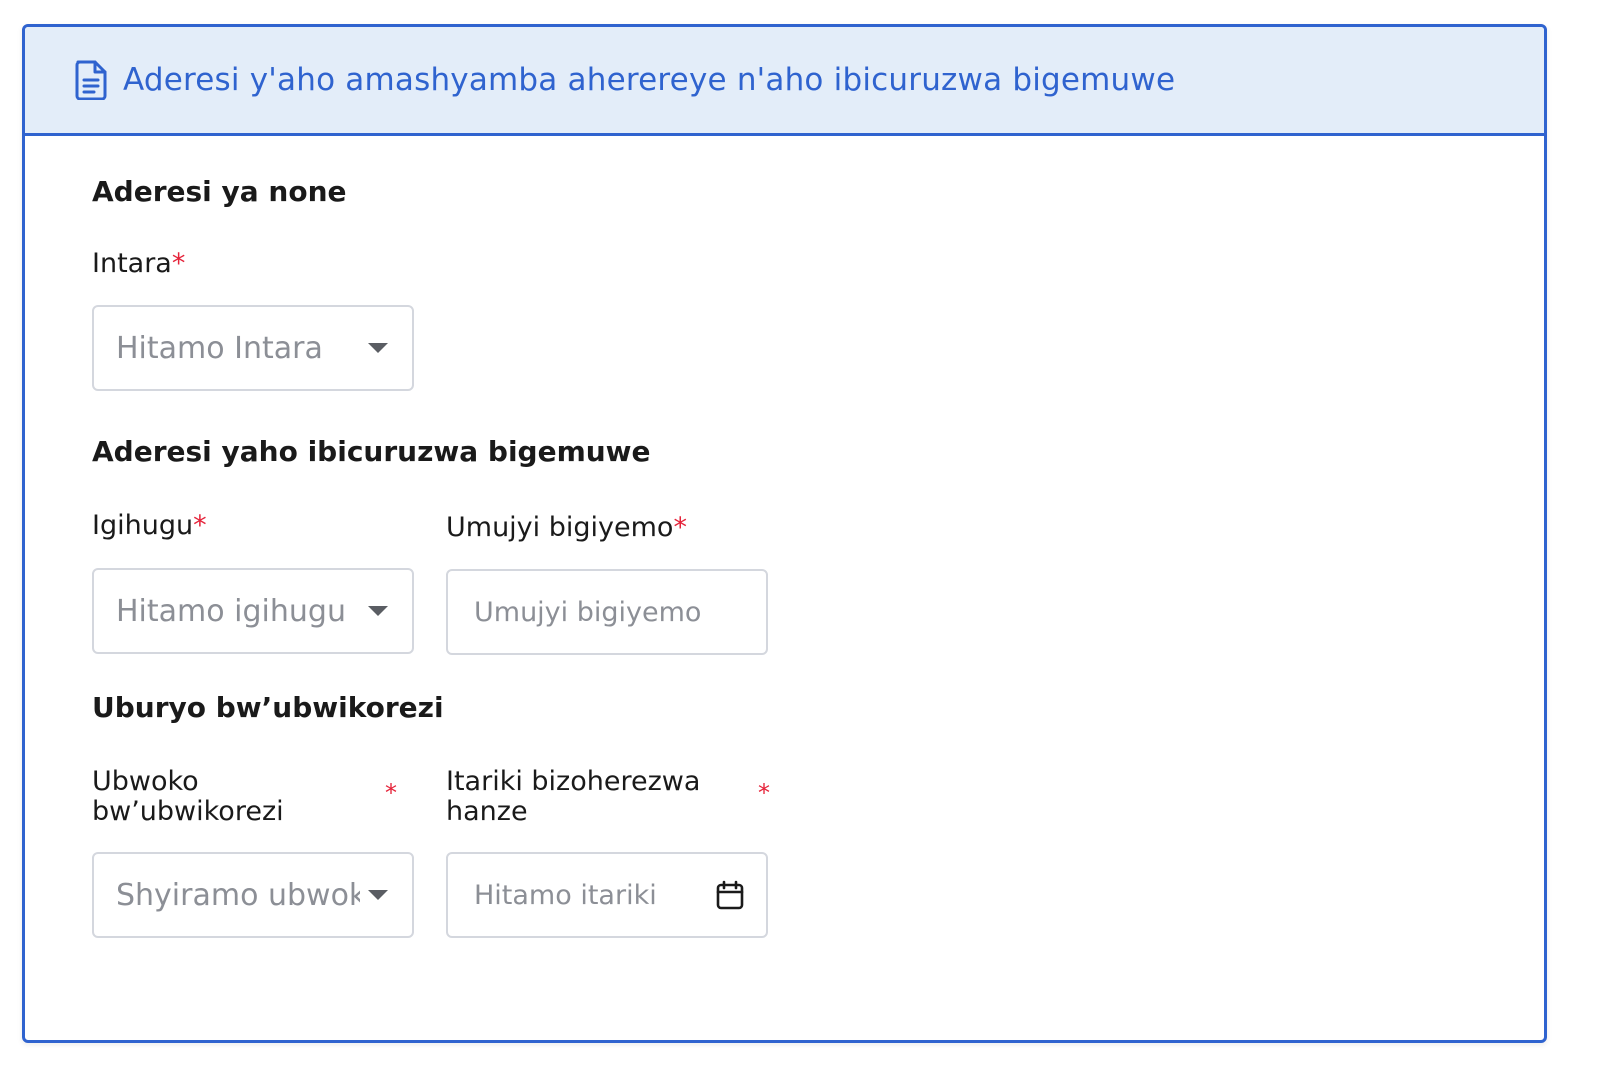  What do you see at coordinates (188, 796) in the screenshot?
I see `transport-mode-label: Ubwoko bw’ubwikorezi` at bounding box center [188, 796].